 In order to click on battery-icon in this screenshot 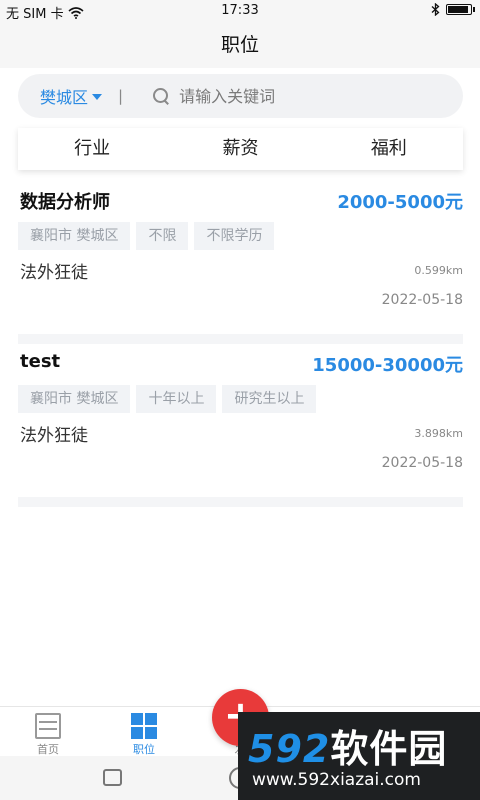, I will do `click(460, 9)`.